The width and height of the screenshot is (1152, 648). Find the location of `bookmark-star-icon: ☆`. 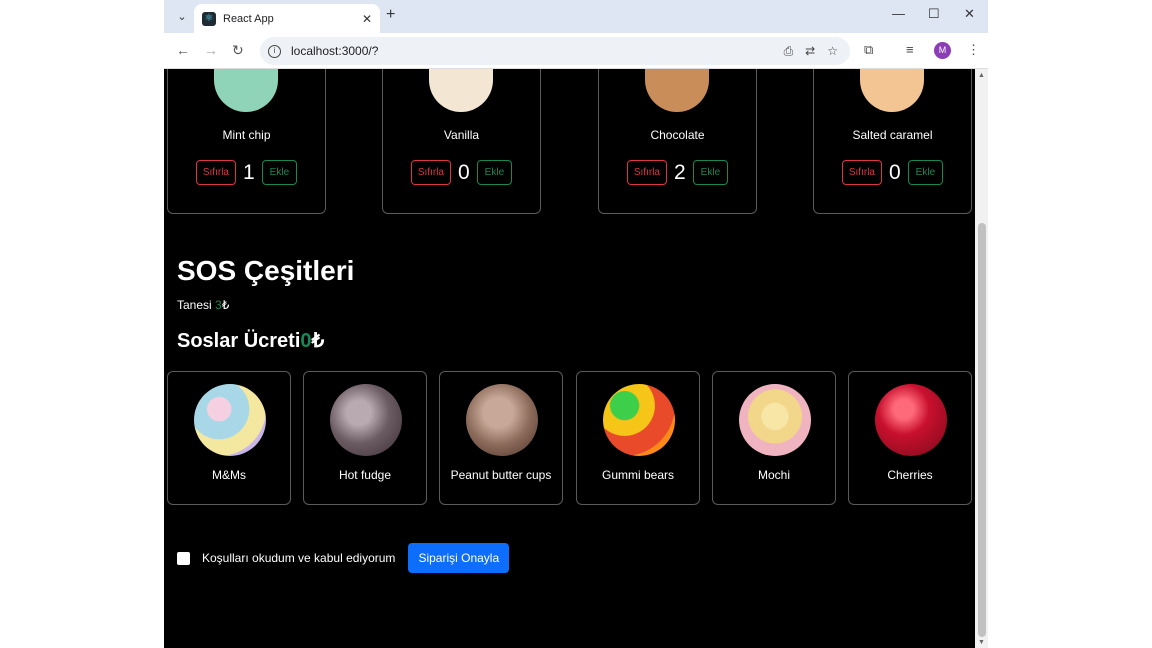

bookmark-star-icon: ☆ is located at coordinates (832, 51).